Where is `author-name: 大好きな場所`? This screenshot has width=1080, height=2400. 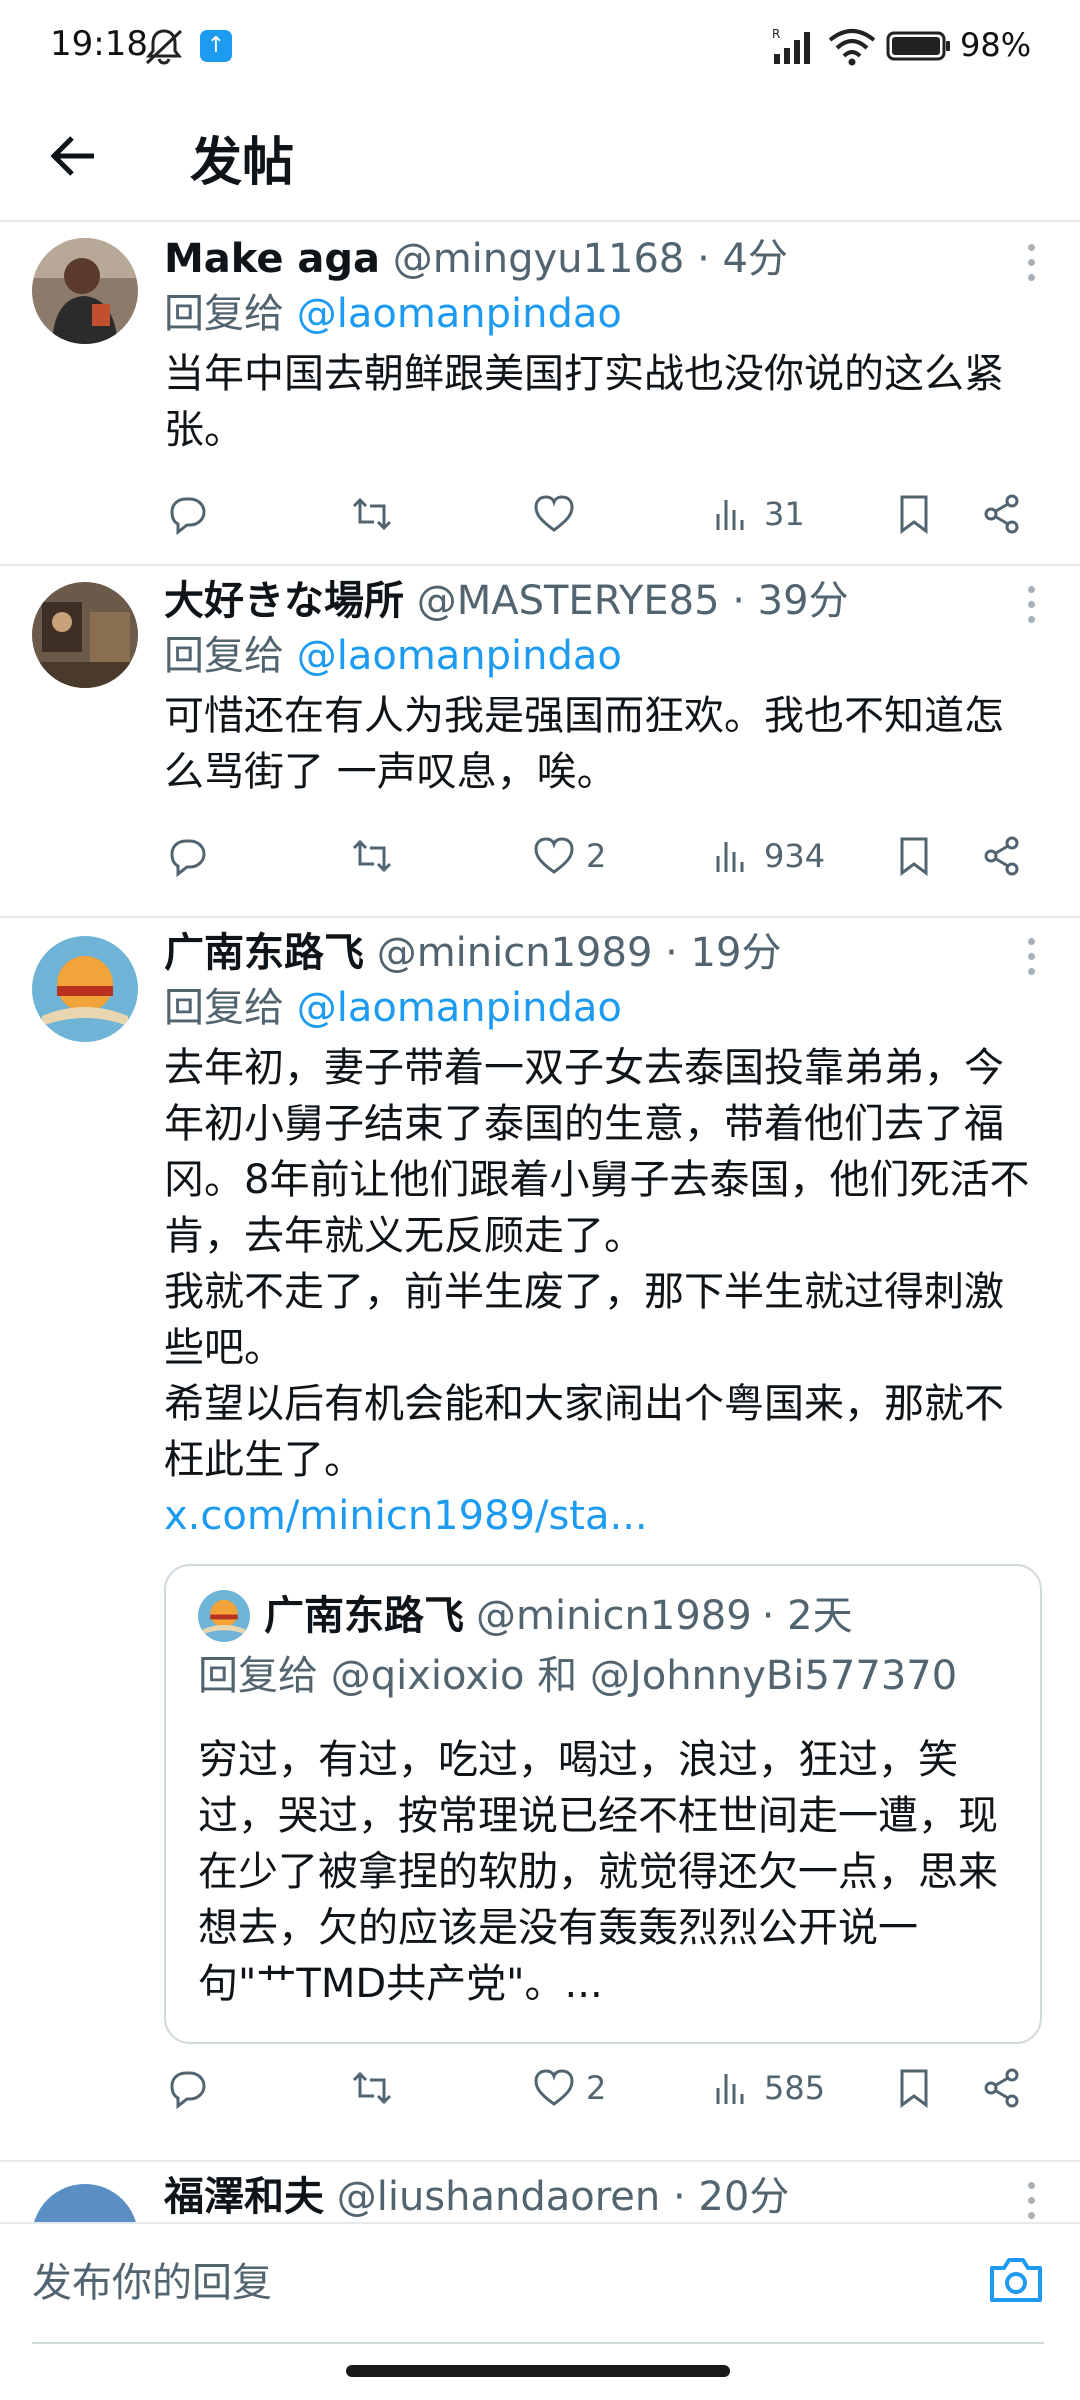 author-name: 大好きな場所 is located at coordinates (284, 601).